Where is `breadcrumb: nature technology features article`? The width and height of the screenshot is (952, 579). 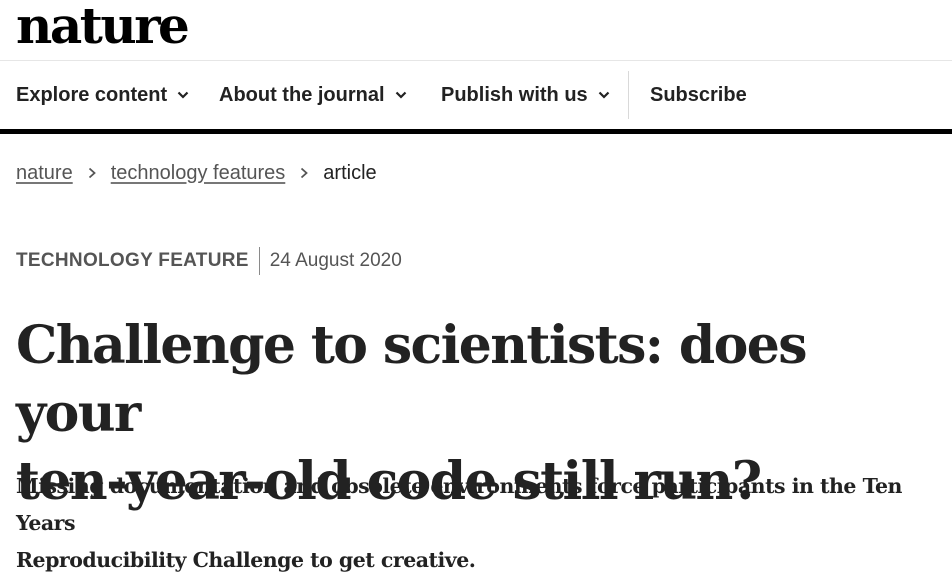 breadcrumb: nature technology features article is located at coordinates (196, 173).